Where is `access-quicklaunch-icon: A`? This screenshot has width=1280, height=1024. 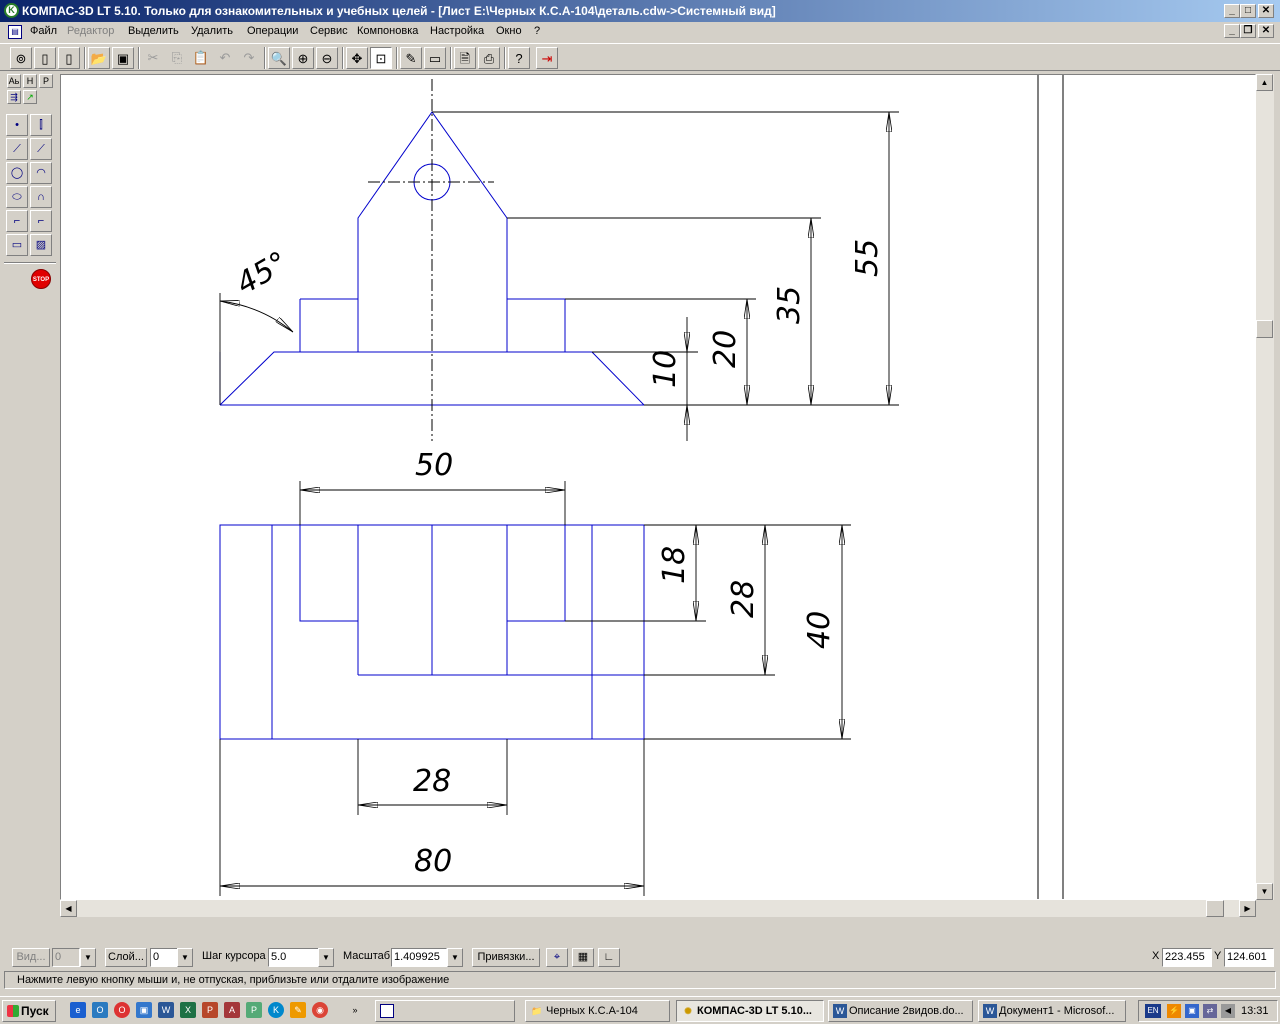 access-quicklaunch-icon: A is located at coordinates (232, 1010).